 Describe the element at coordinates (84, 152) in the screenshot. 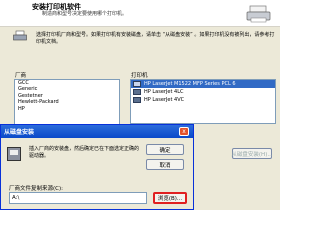

I see `dialog-message: 插入厂商的安装盘，然后确定已在下面选定正确的驱动器。` at that location.